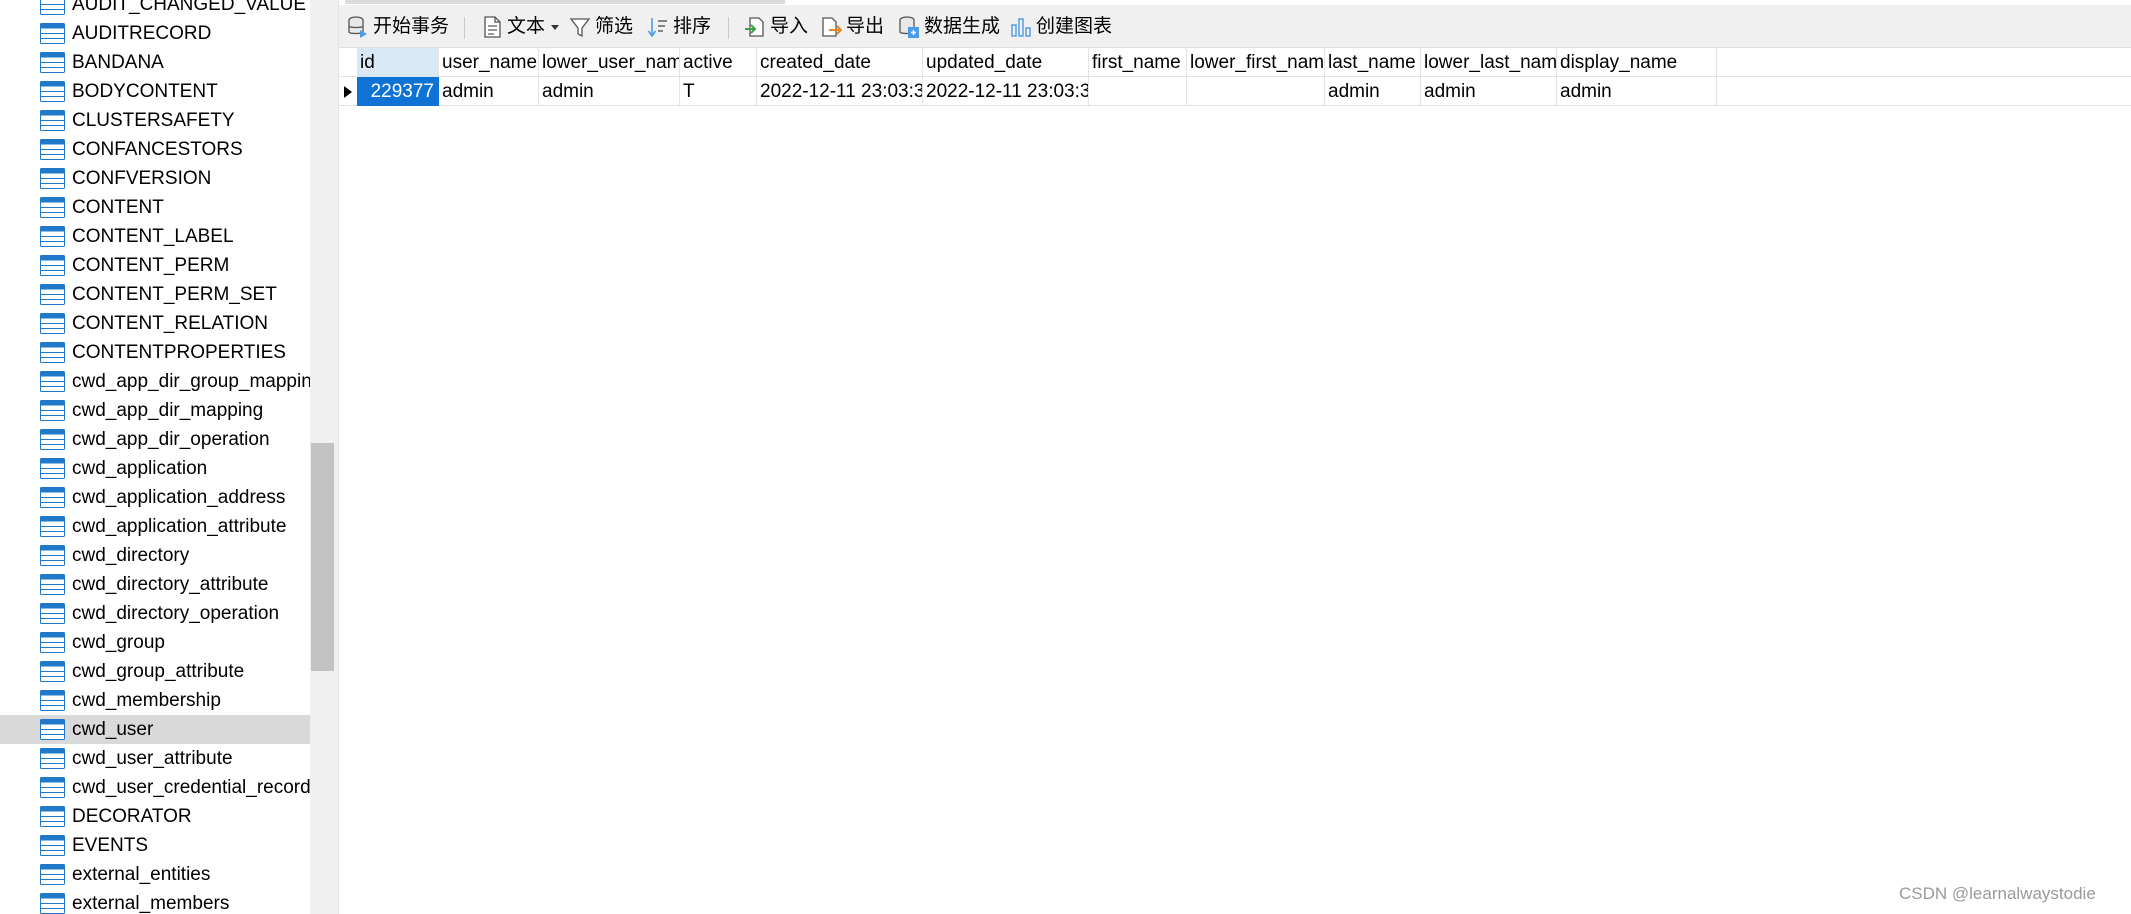 The width and height of the screenshot is (2131, 914). Describe the element at coordinates (1373, 62) in the screenshot. I see `column-header-last-name: last_name` at that location.